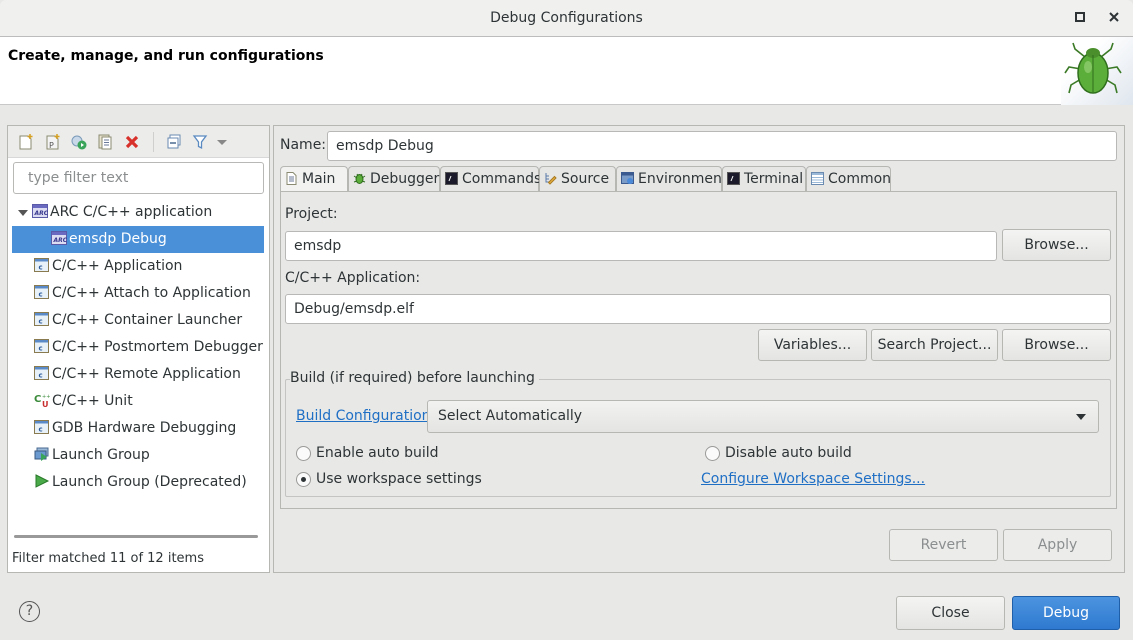 The width and height of the screenshot is (1133, 640). I want to click on svg-text: P, so click(51, 145).